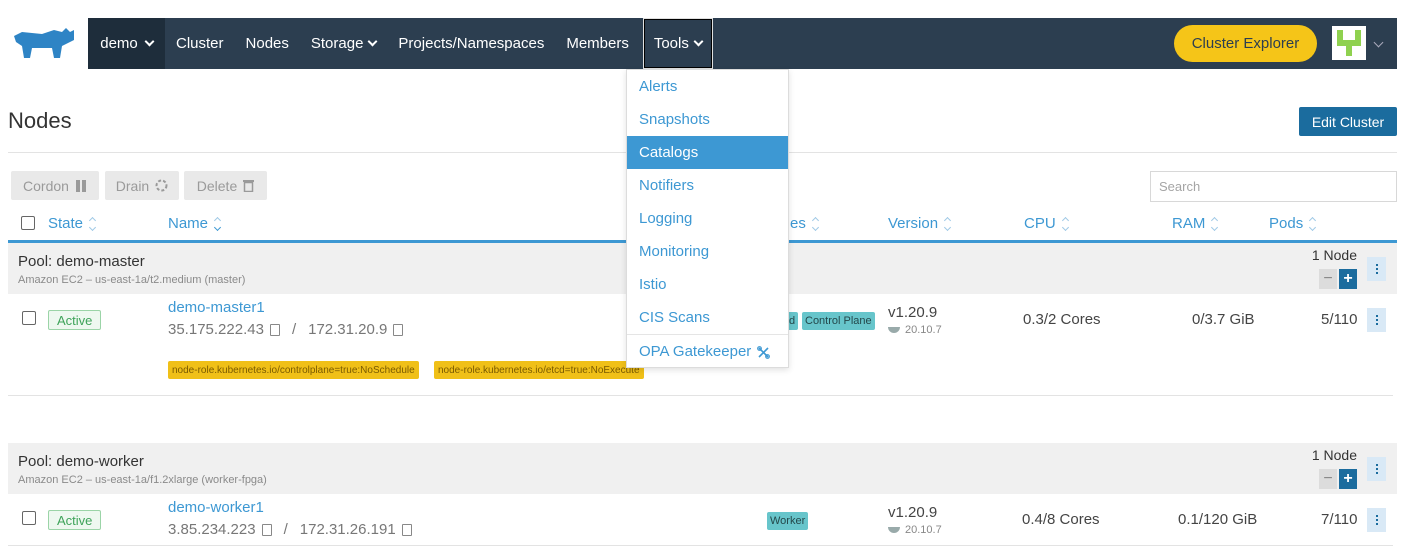  What do you see at coordinates (920, 223) in the screenshot?
I see `column-header-version: Version` at bounding box center [920, 223].